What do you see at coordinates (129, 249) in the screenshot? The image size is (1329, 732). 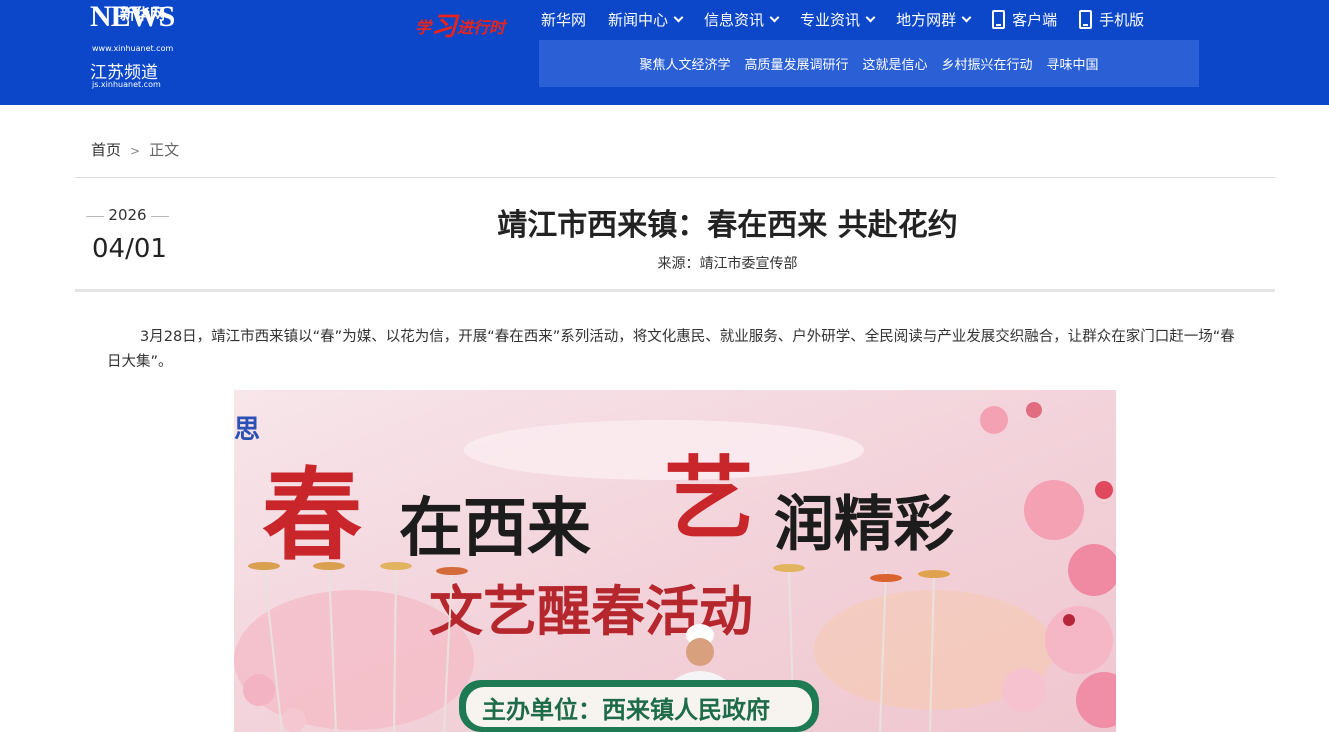 I see `publish-date: 04/01` at bounding box center [129, 249].